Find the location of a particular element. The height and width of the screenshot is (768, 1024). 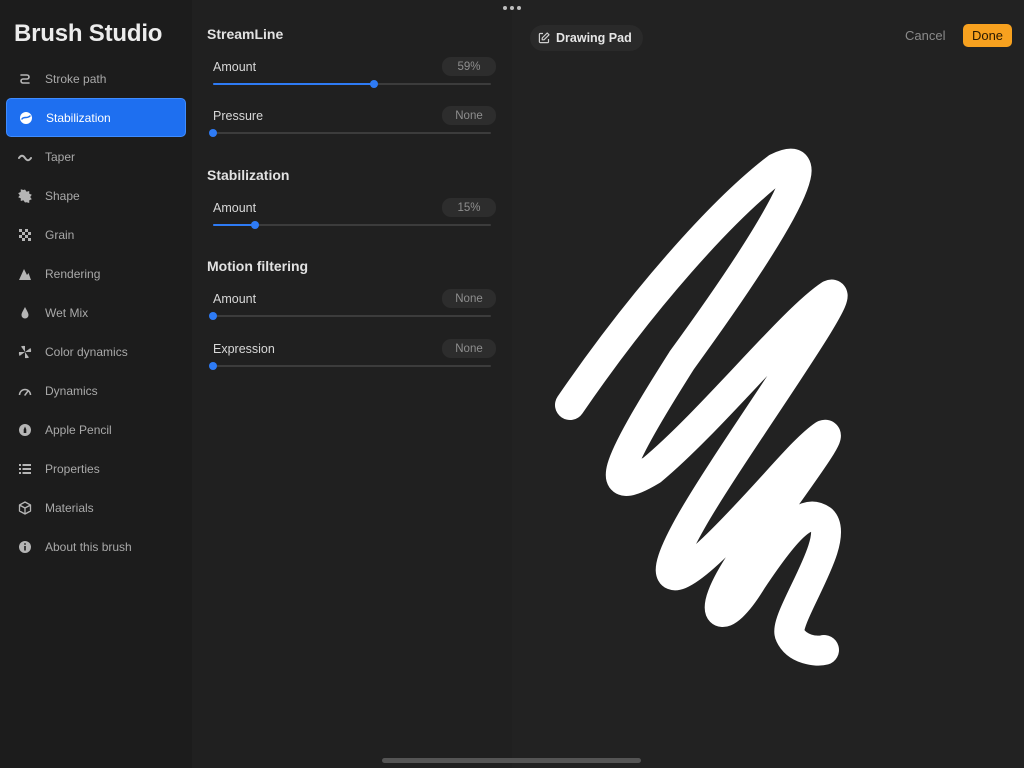

sidebar-item-wet-mix: Wet Mix is located at coordinates (96, 312).